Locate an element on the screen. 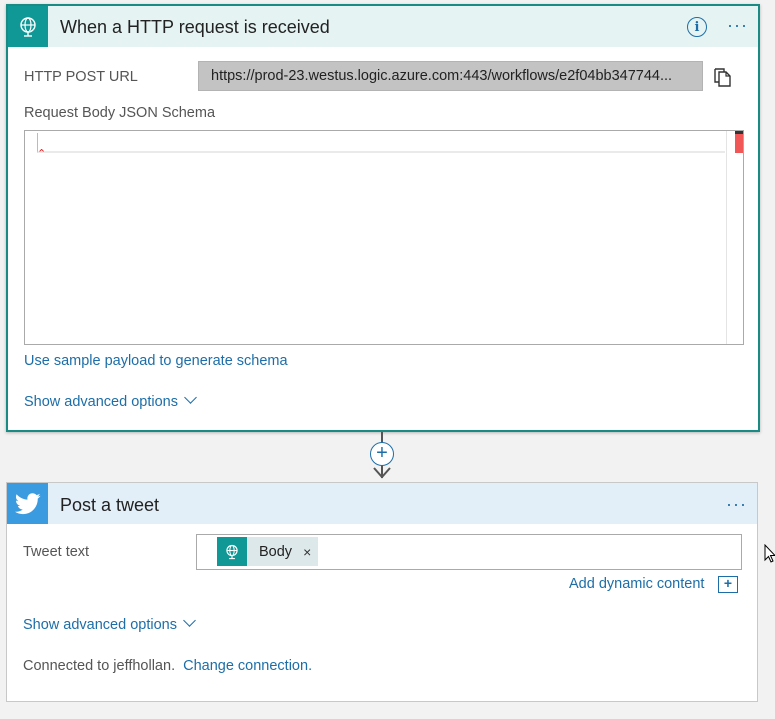 This screenshot has width=775, height=719. editor-scrollbar is located at coordinates (734, 237).